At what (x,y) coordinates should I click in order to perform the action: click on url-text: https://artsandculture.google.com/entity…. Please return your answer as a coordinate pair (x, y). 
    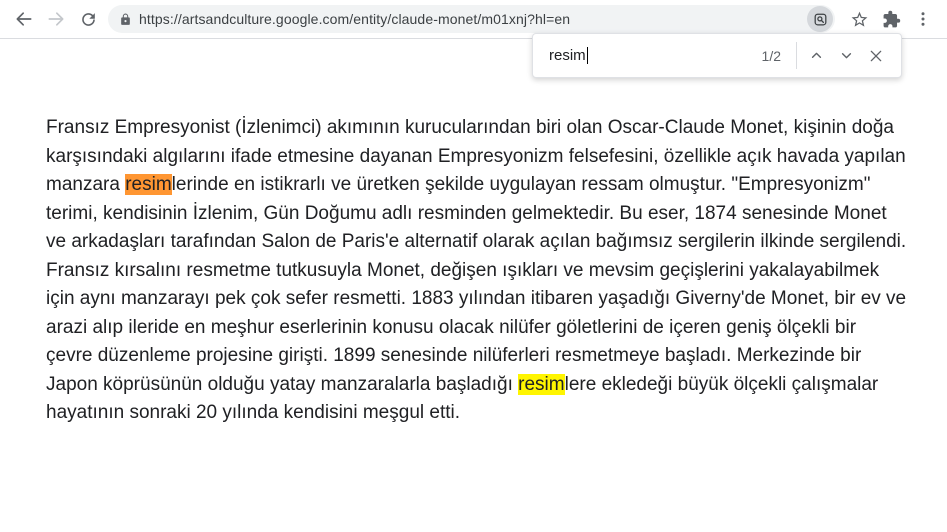
    Looking at the image, I should click on (355, 19).